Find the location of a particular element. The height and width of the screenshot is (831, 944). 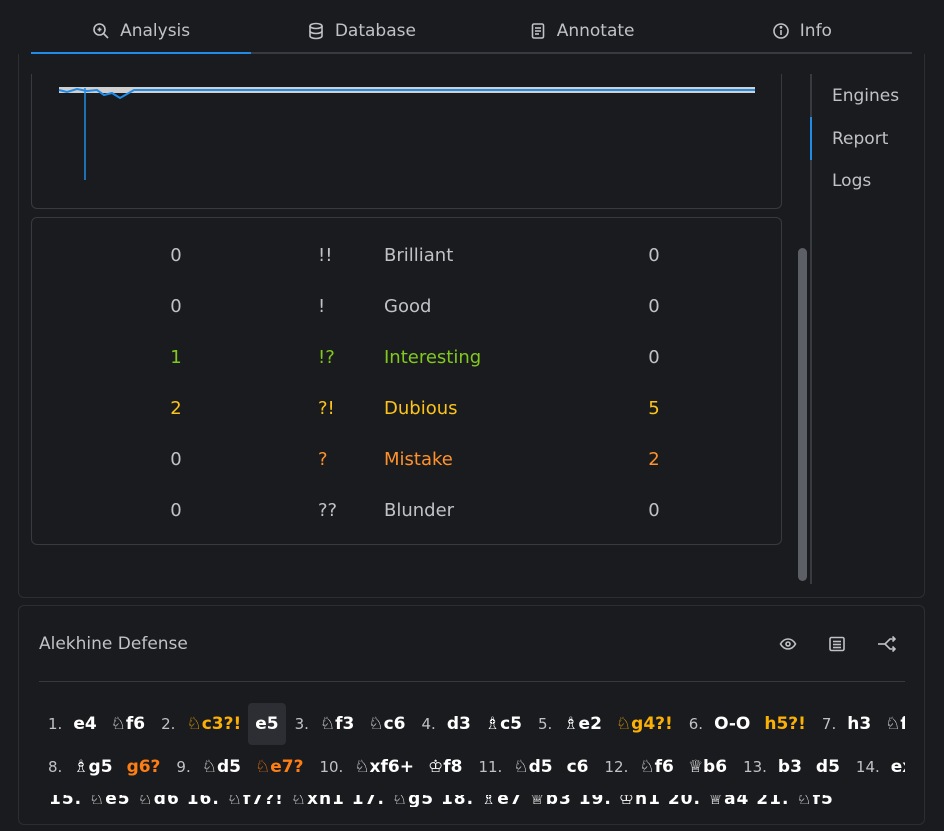

eye-icon is located at coordinates (788, 644).